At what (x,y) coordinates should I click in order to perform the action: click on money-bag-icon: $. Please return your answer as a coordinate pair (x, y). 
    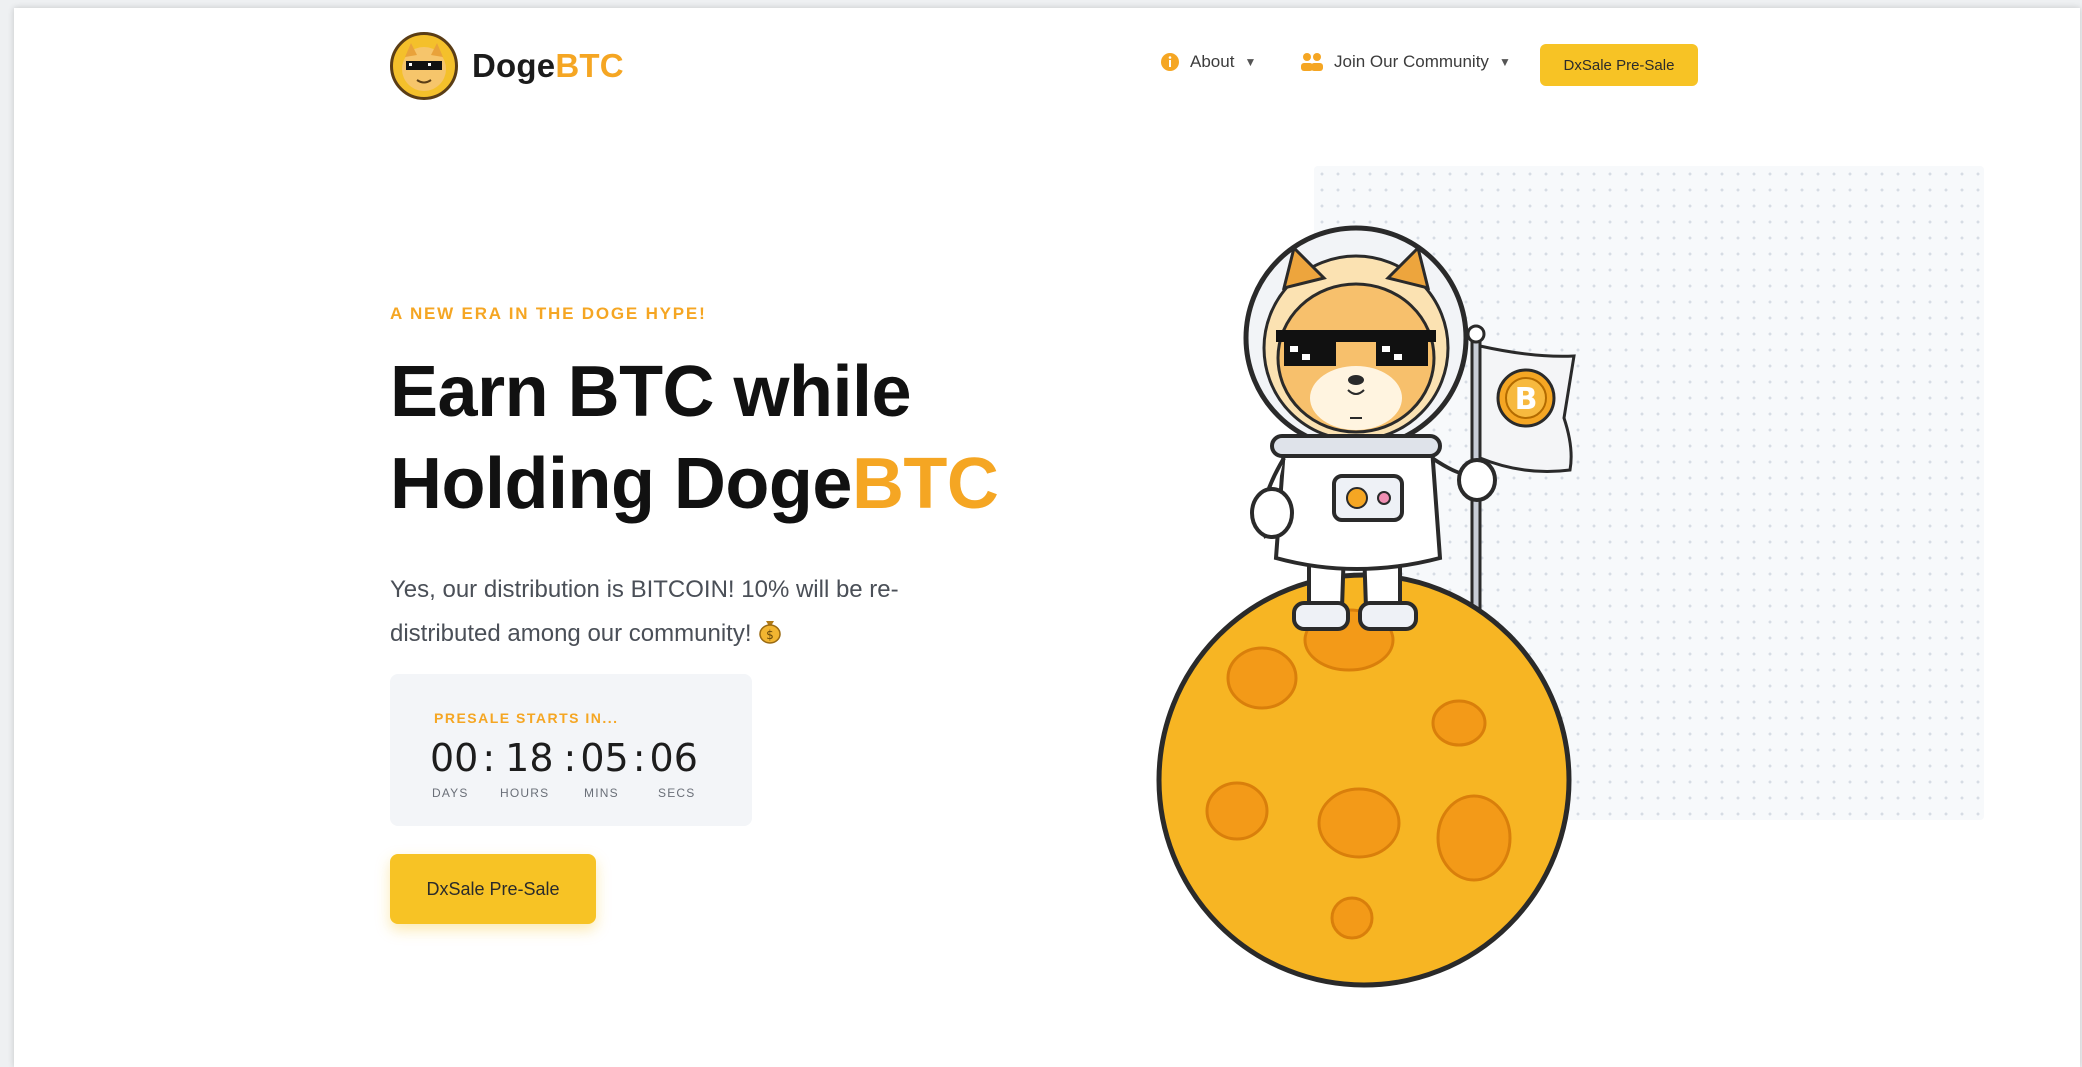
    Looking at the image, I should click on (770, 637).